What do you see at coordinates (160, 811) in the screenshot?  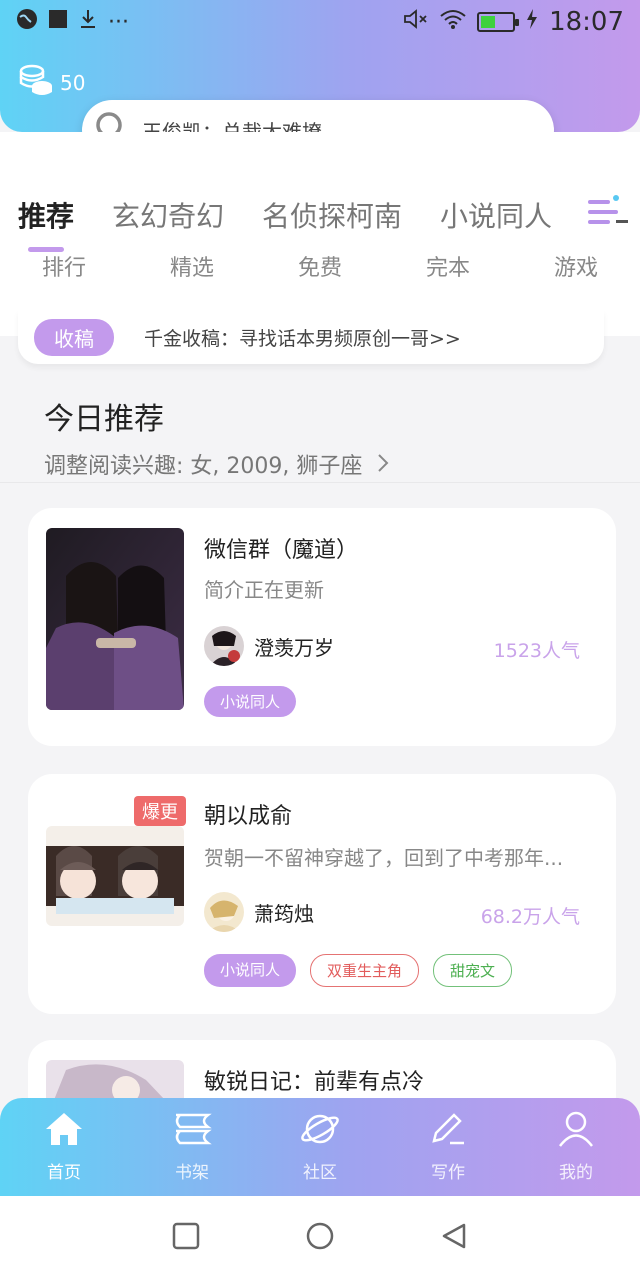 I see `hot-update-badge: 爆更` at bounding box center [160, 811].